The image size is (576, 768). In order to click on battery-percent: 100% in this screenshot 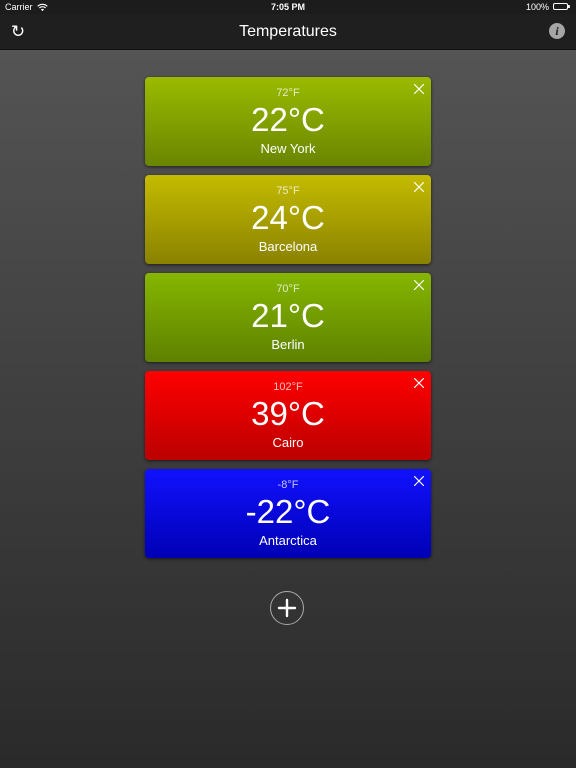, I will do `click(537, 7)`.